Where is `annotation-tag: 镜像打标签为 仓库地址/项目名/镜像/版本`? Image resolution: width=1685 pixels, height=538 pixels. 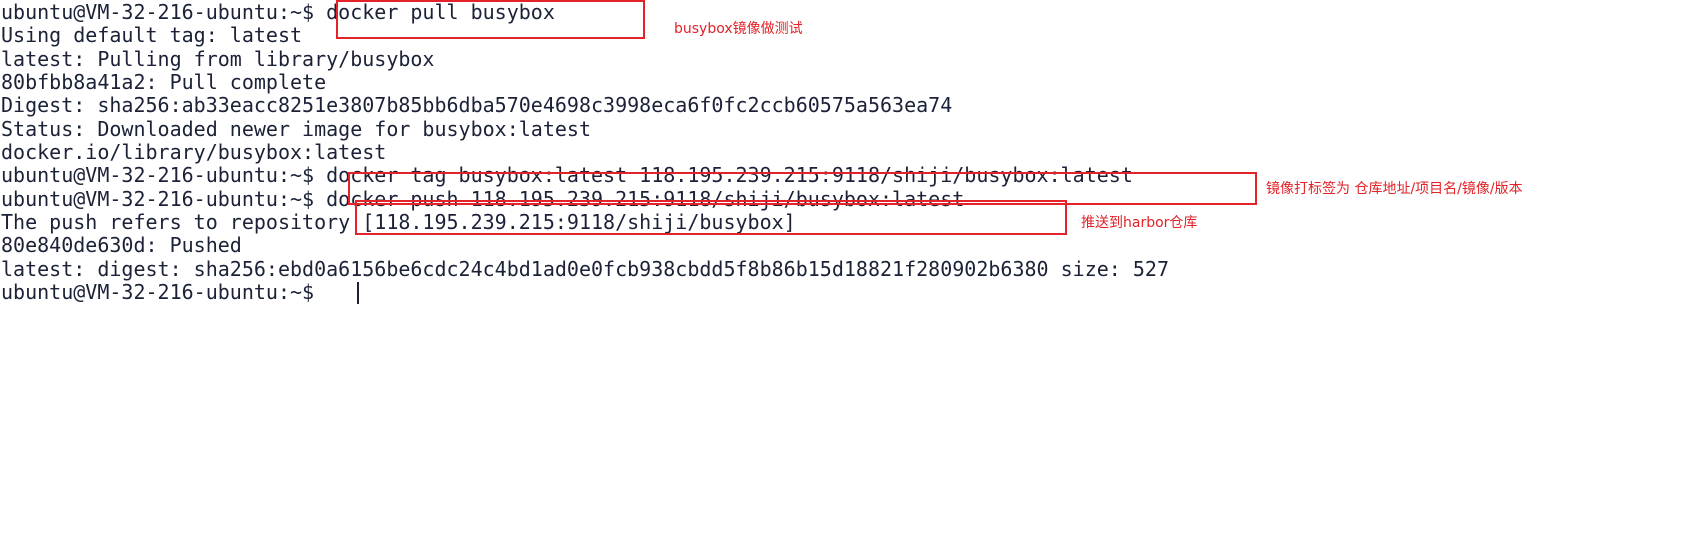
annotation-tag: 镜像打标签为 仓库地址/项目名/镜像/版本 is located at coordinates (1394, 189).